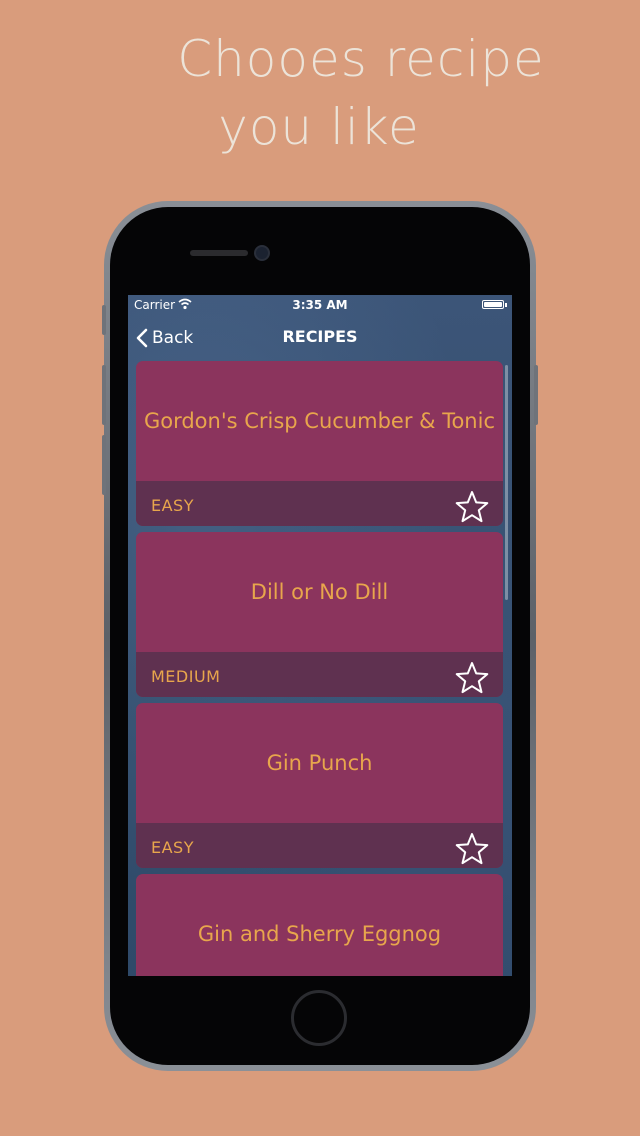 This screenshot has height=1136, width=640. What do you see at coordinates (494, 304) in the screenshot?
I see `battery-icon` at bounding box center [494, 304].